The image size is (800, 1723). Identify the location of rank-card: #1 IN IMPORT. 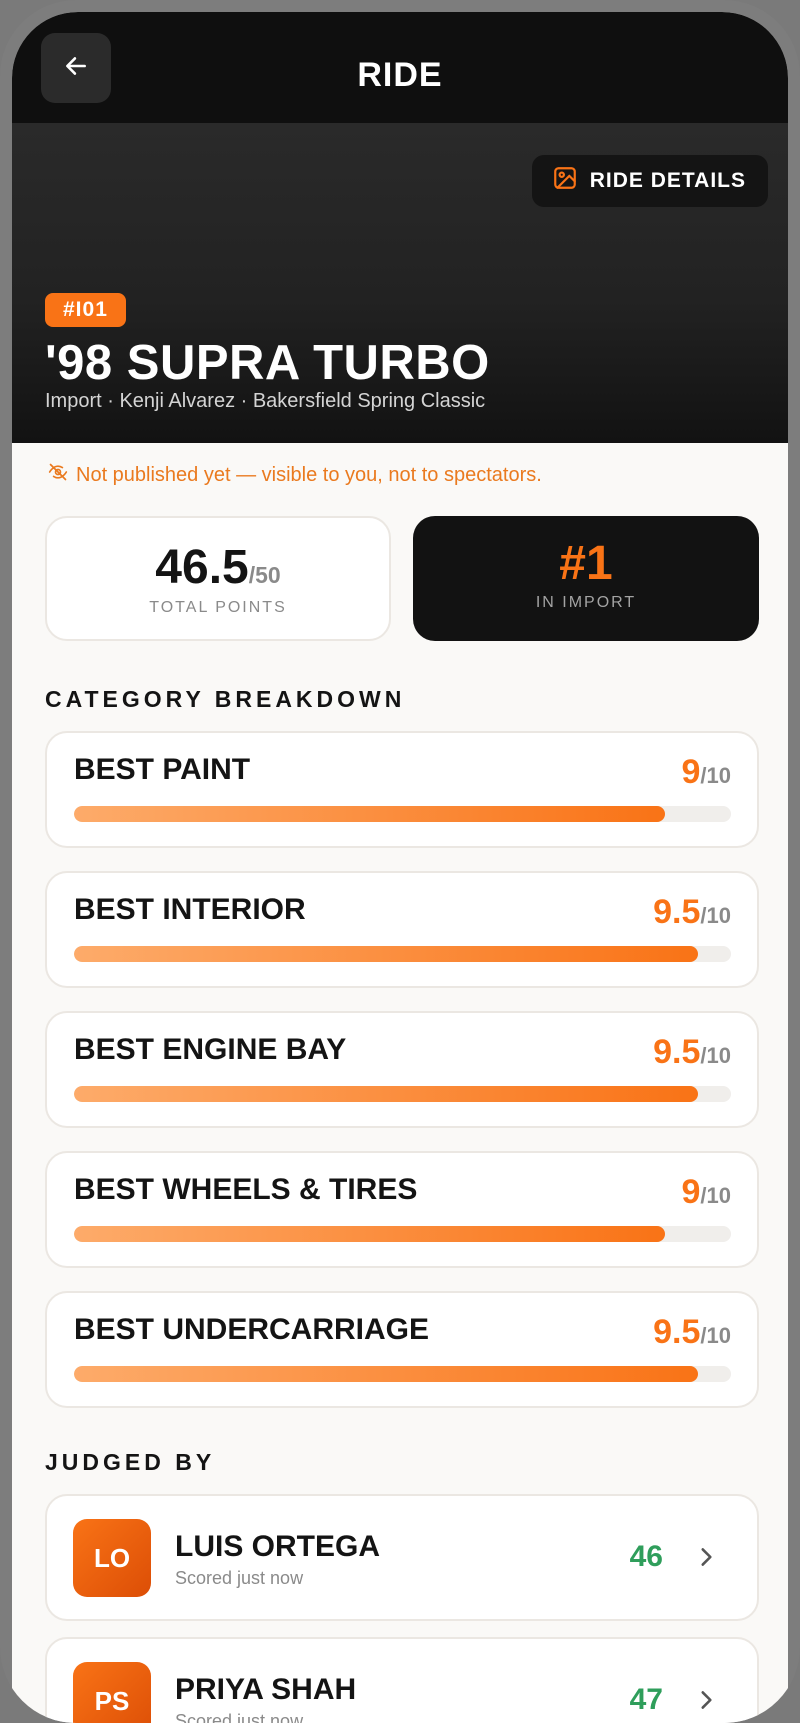
(586, 578).